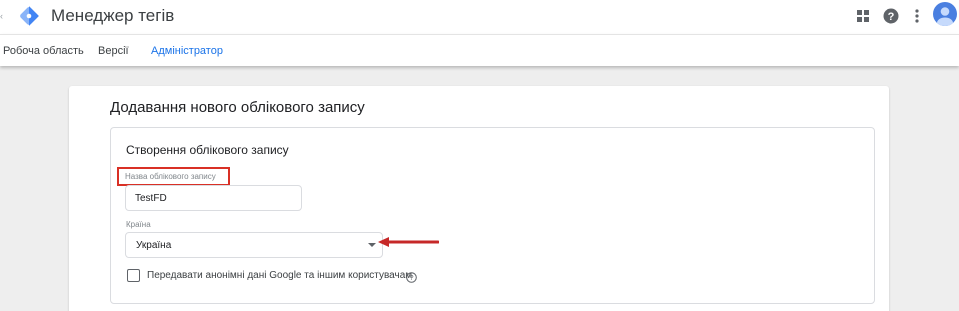  What do you see at coordinates (213, 198) in the screenshot?
I see `account-name-input` at bounding box center [213, 198].